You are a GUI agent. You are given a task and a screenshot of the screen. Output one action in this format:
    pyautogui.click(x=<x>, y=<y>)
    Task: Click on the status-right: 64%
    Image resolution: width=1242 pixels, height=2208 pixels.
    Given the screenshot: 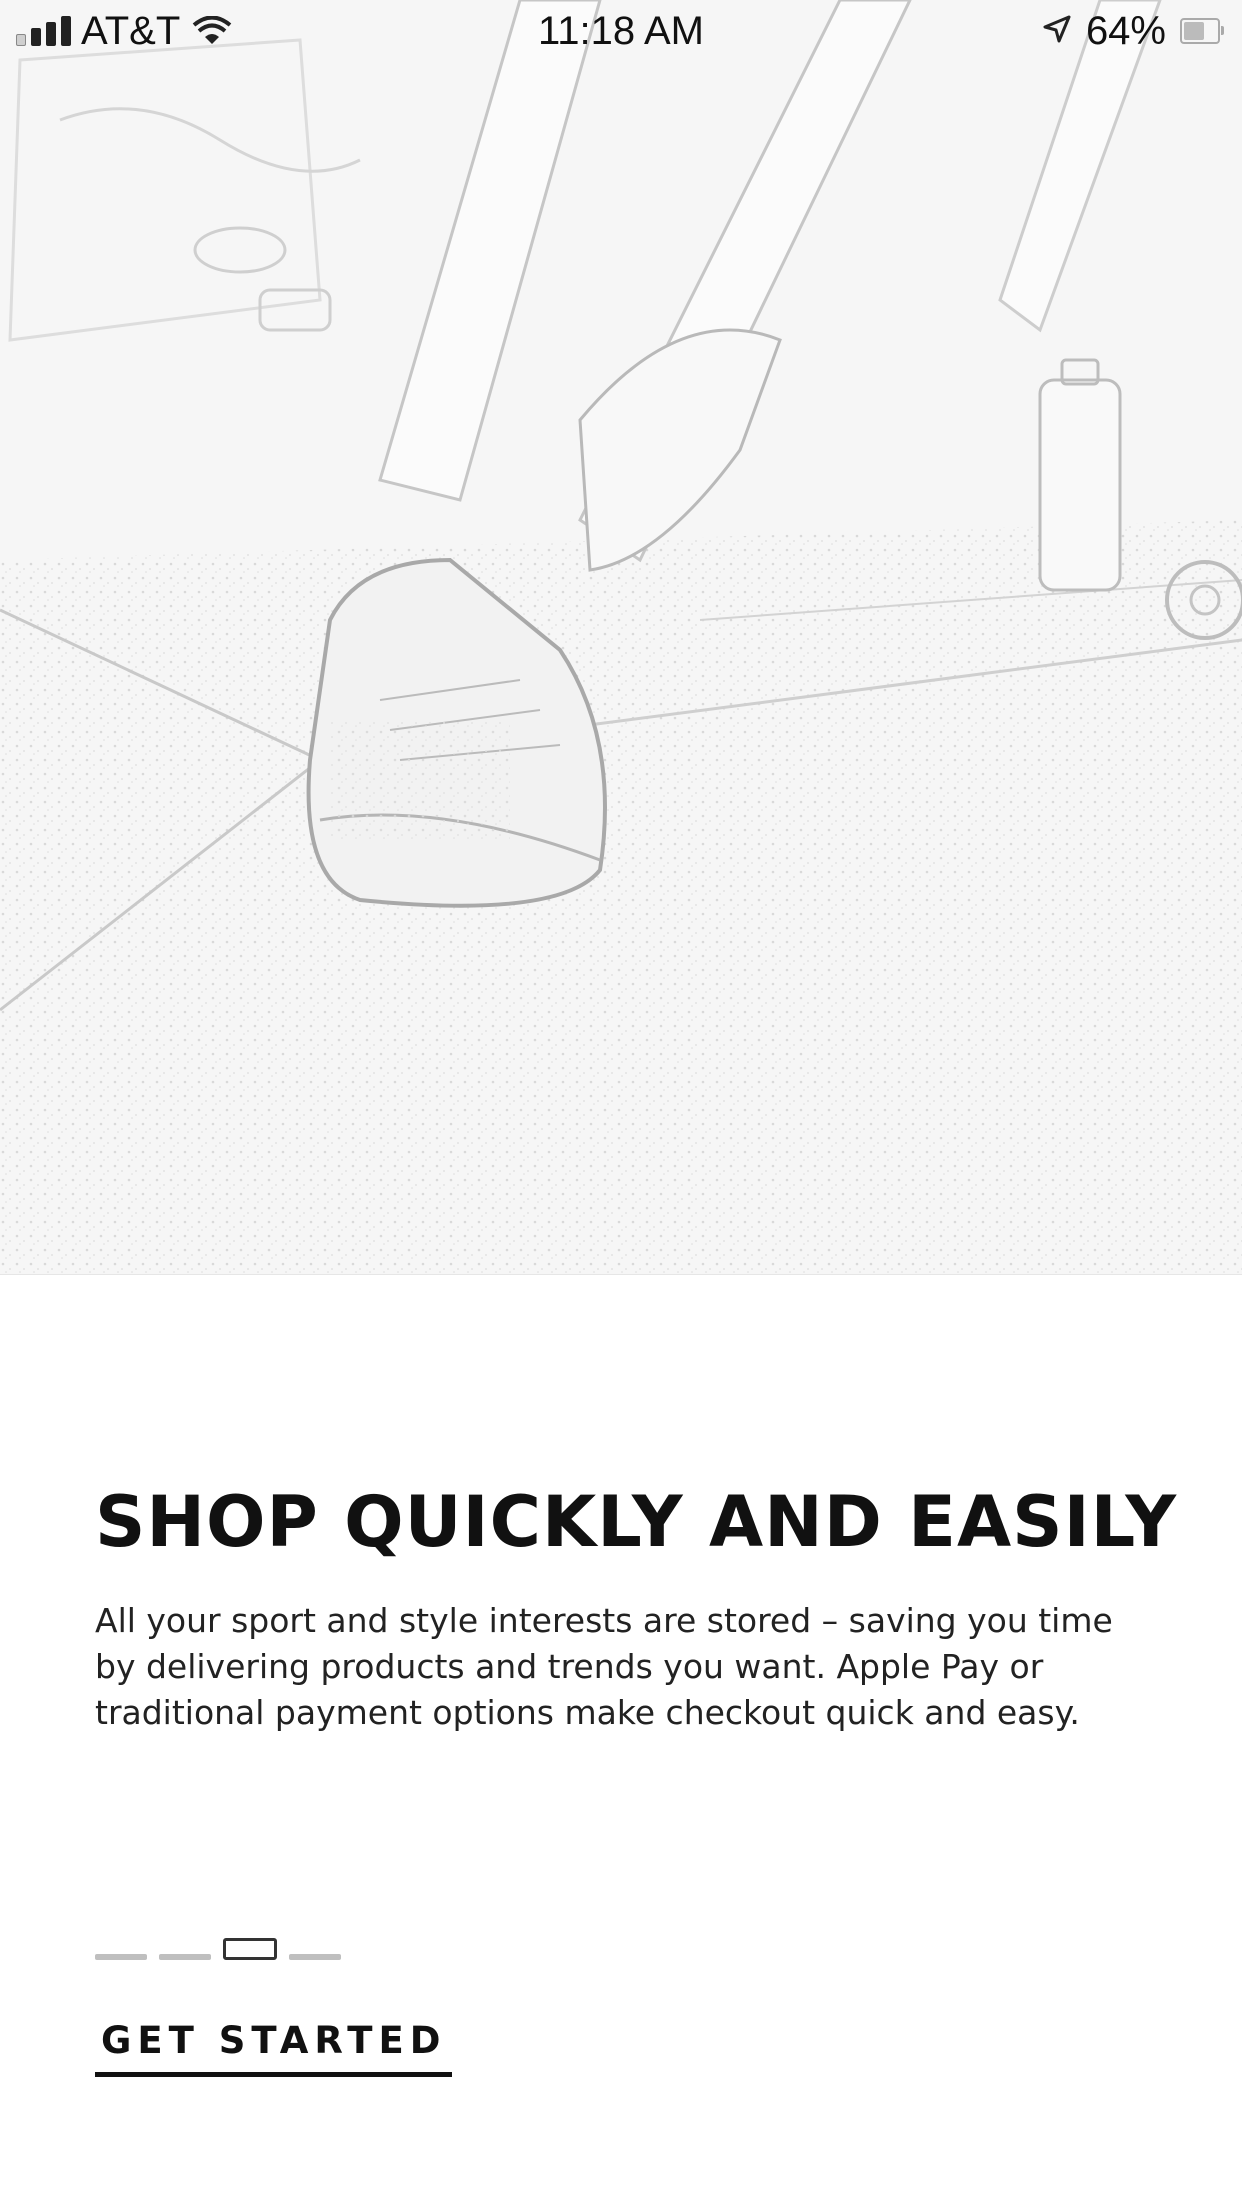 What is the action you would take?
    pyautogui.click(x=1133, y=31)
    